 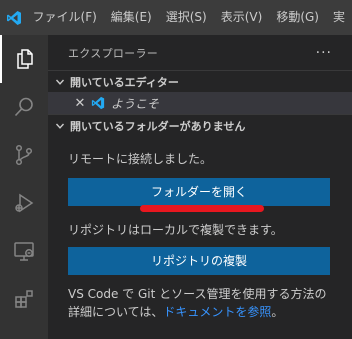 I want to click on title-bar: ファイル(F) 編集(E) 選択(S) 表示(V) 移動(G) 実, so click(x=176, y=17).